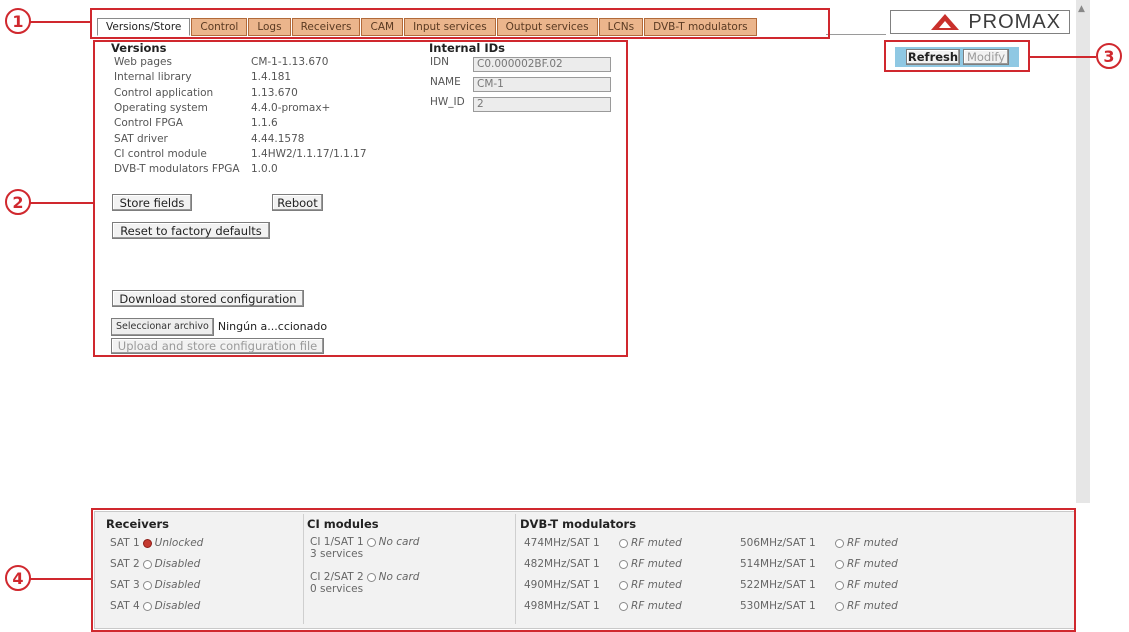 This screenshot has width=1129, height=632. Describe the element at coordinates (1014, 21) in the screenshot. I see `brand-name: PROMAX` at that location.